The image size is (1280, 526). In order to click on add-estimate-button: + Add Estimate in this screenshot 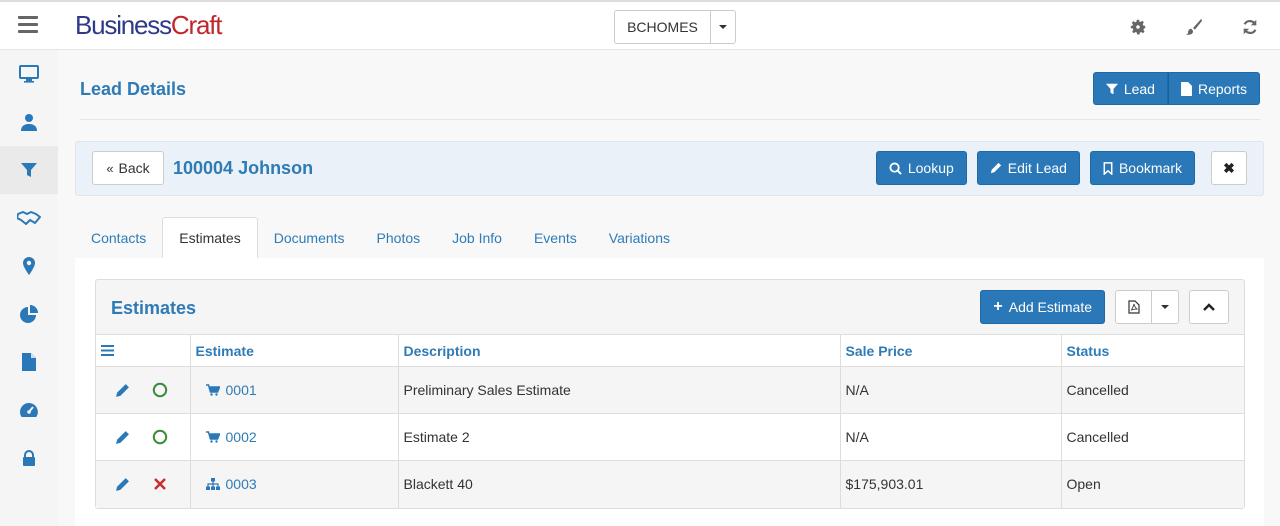, I will do `click(1042, 307)`.